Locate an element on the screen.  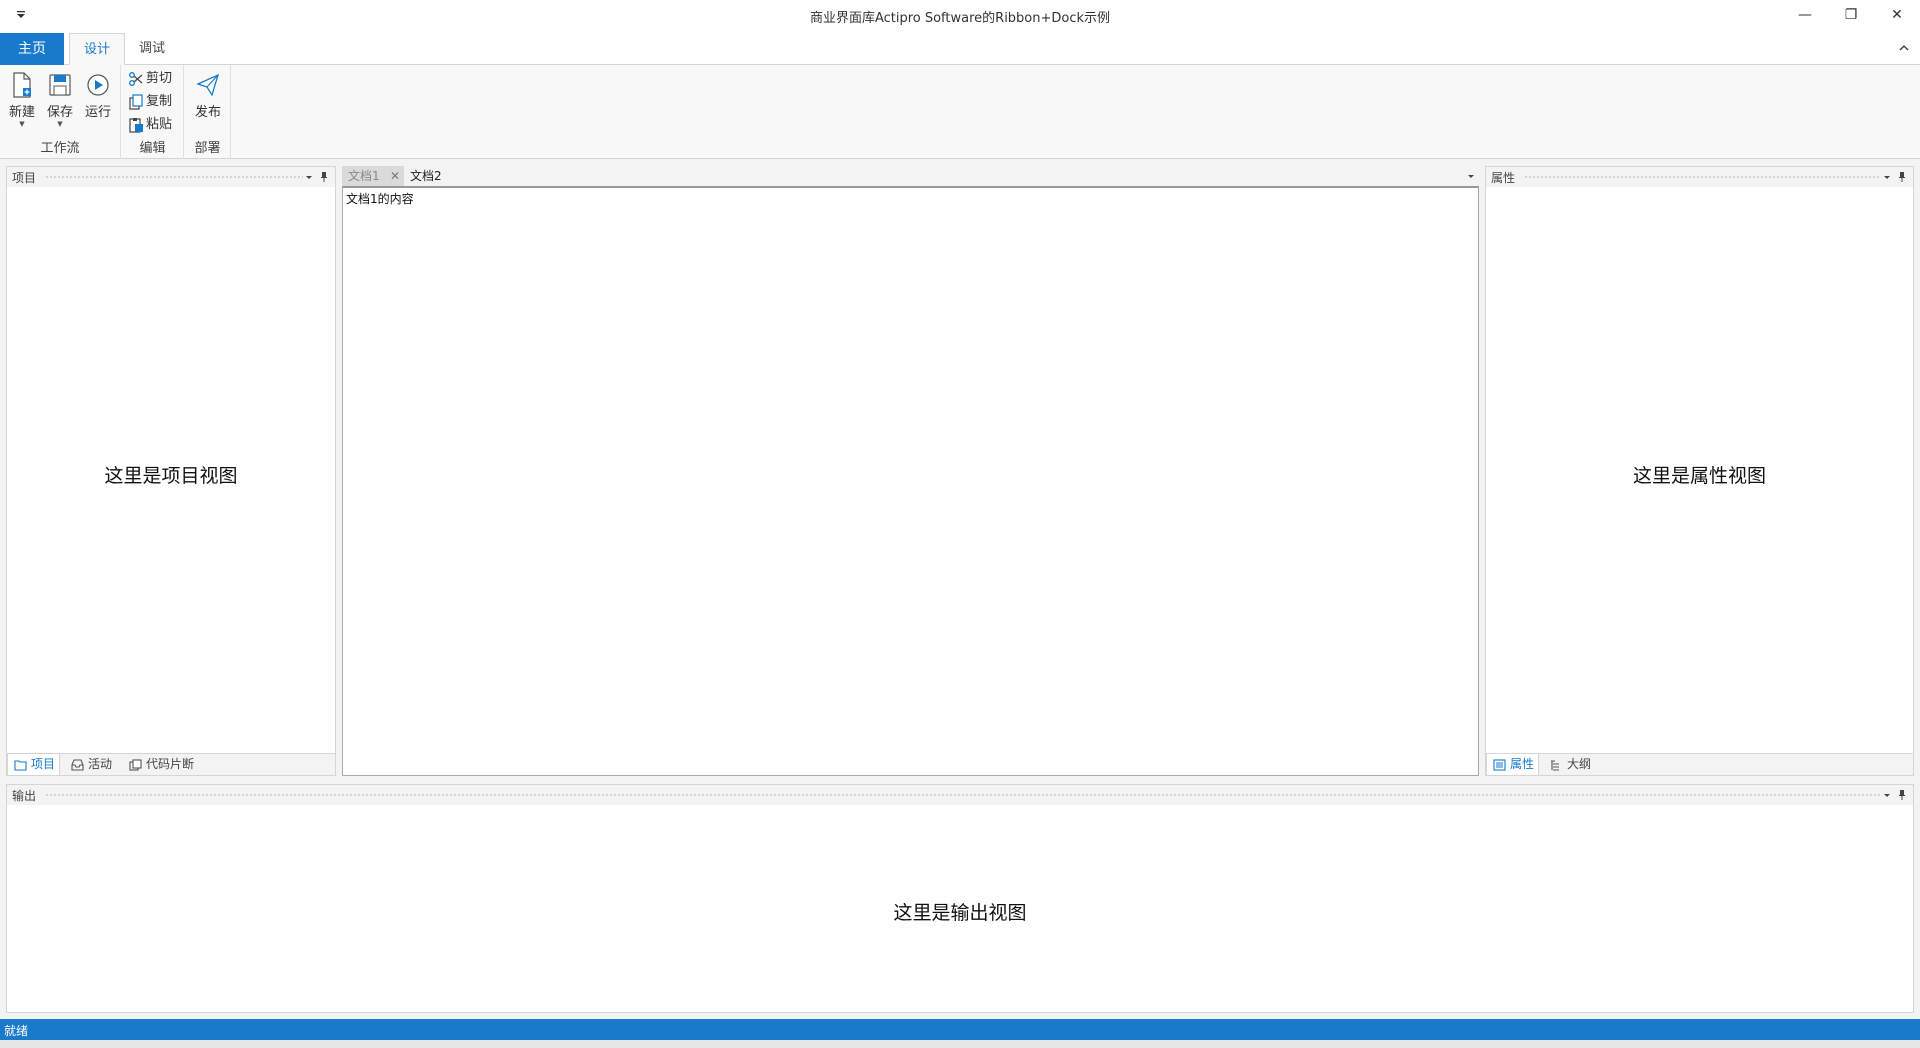
status-text: 就绪 is located at coordinates (16, 1031).